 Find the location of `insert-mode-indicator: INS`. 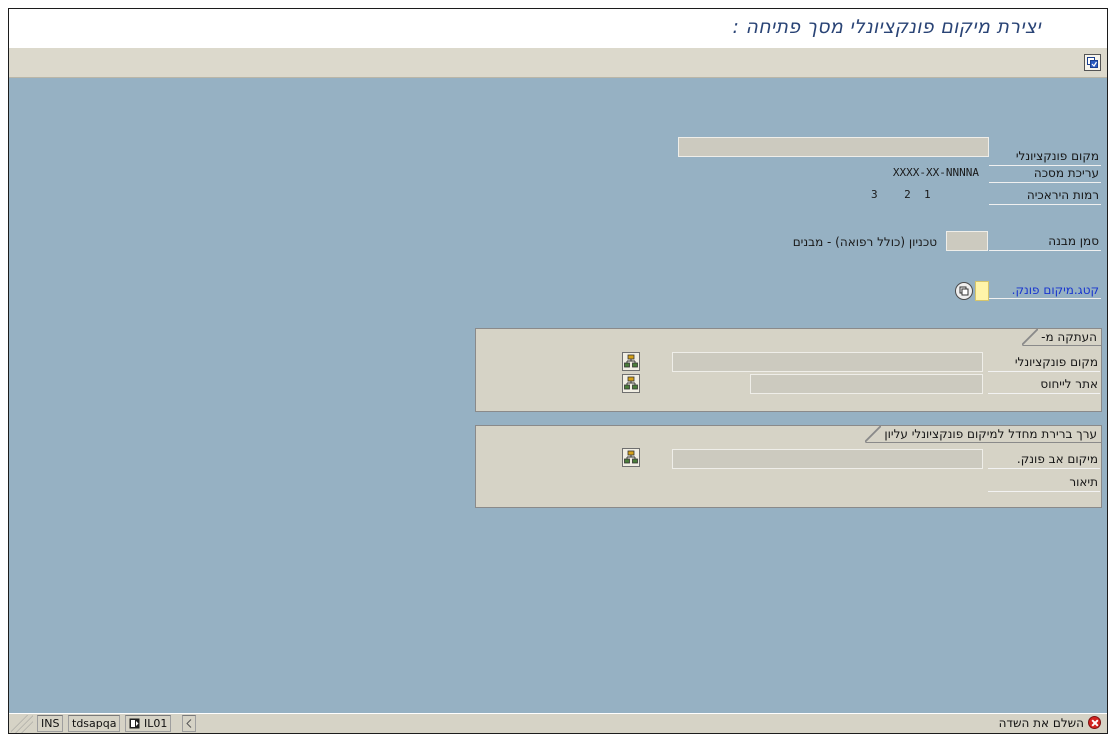

insert-mode-indicator: INS is located at coordinates (50, 723).